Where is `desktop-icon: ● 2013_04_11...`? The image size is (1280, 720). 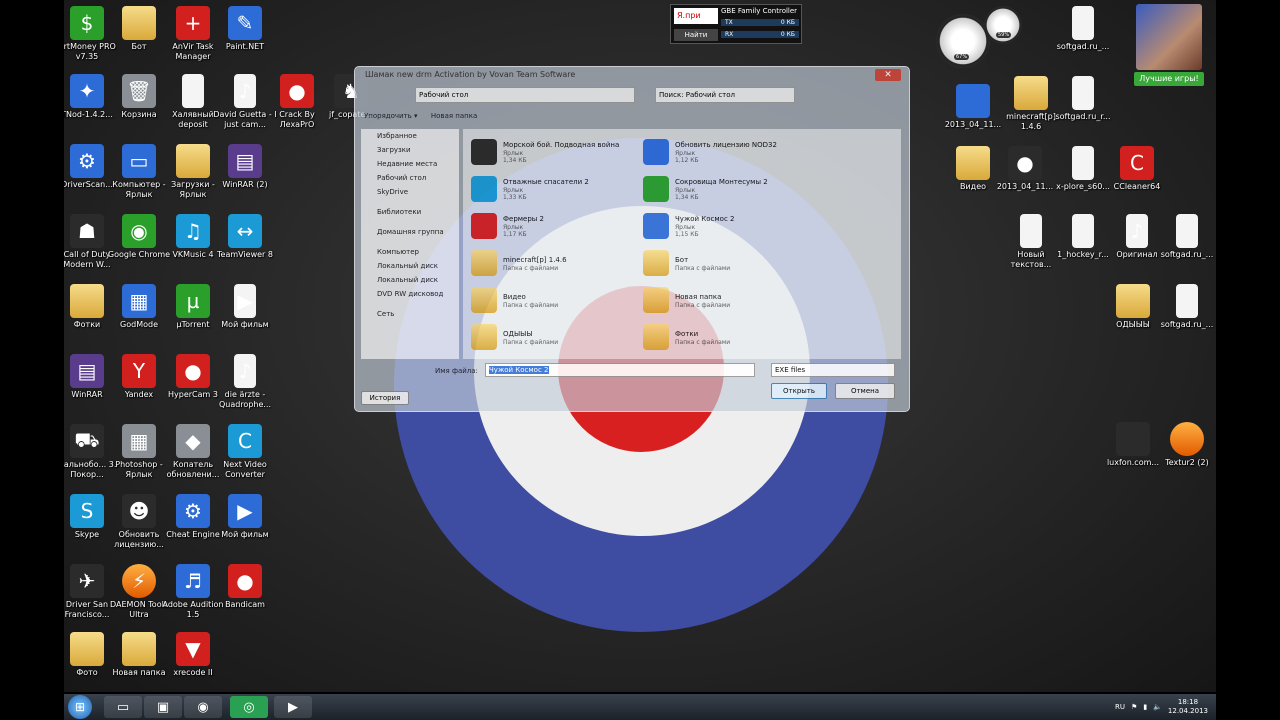 desktop-icon: ● 2013_04_11... is located at coordinates (1025, 169).